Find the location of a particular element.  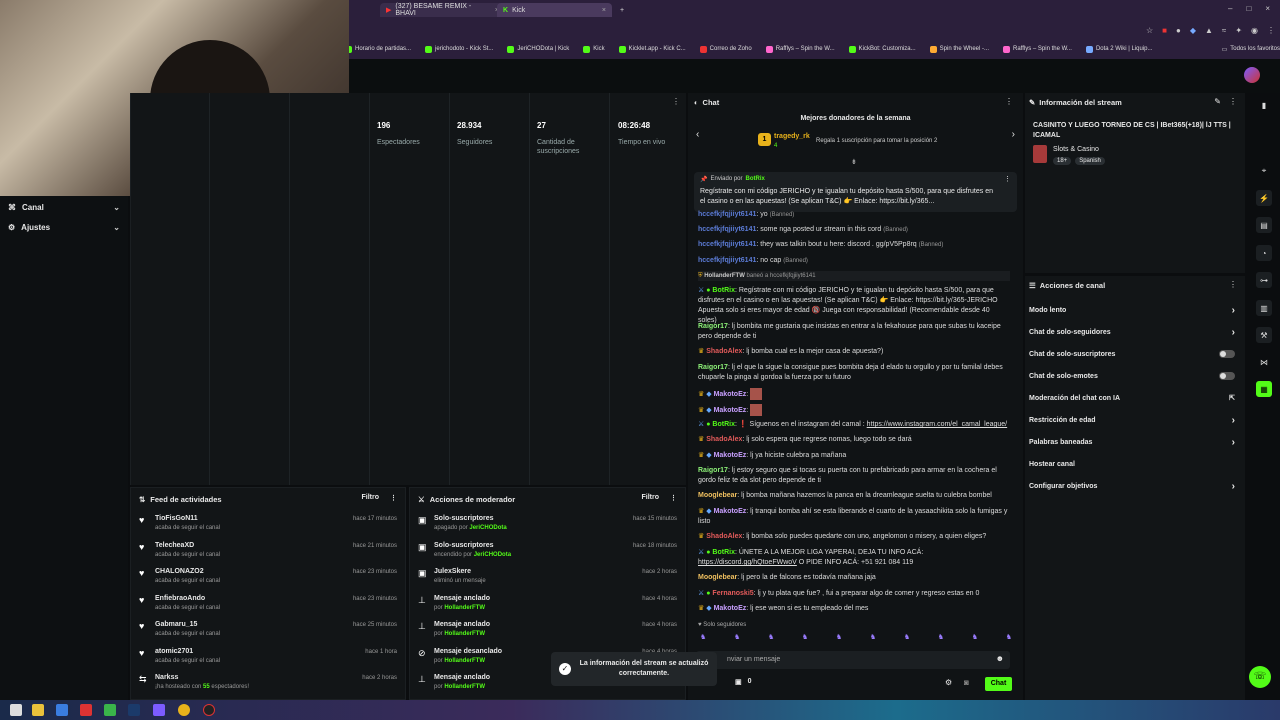

crop-icon: ⌖ is located at coordinates (1264, 171).